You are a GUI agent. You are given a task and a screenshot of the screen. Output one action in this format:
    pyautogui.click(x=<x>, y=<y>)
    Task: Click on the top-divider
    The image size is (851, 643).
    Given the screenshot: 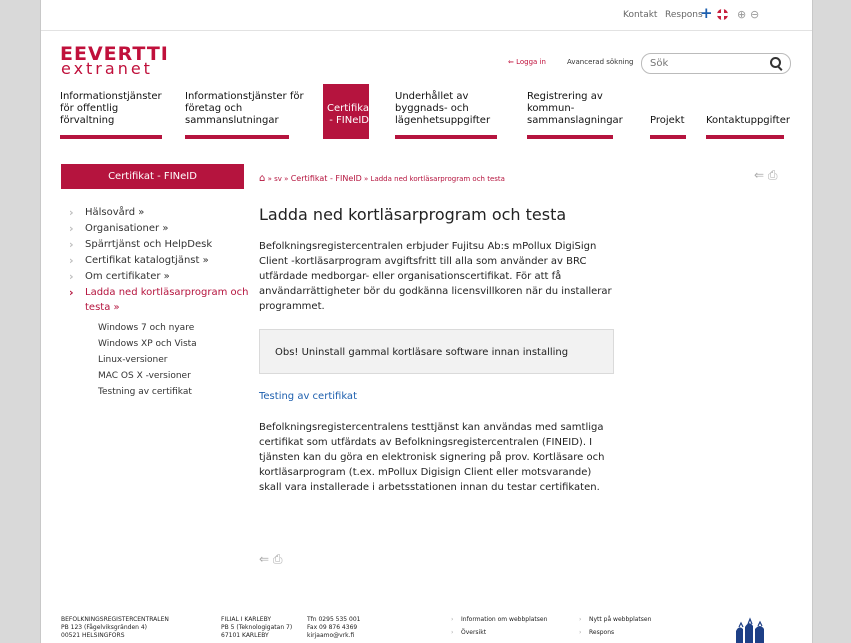 What is the action you would take?
    pyautogui.click(x=426, y=30)
    